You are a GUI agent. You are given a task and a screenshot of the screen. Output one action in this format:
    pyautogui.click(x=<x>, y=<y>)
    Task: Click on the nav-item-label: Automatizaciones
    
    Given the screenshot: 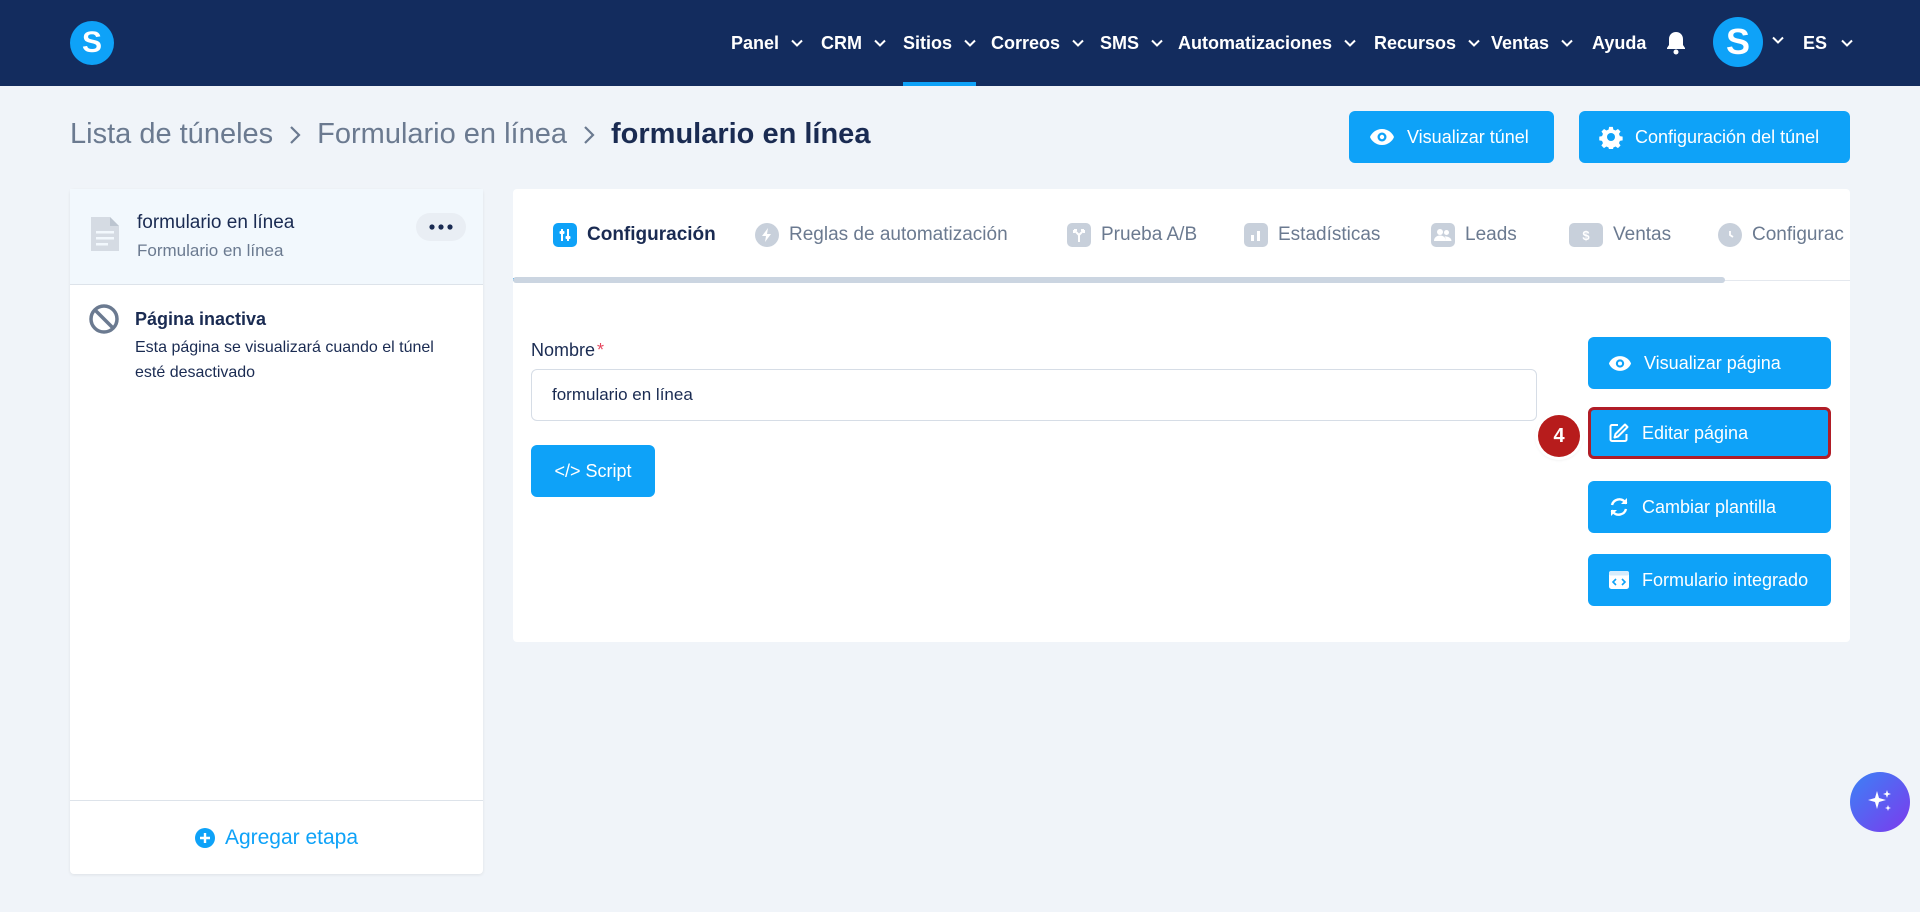 What is the action you would take?
    pyautogui.click(x=1255, y=42)
    